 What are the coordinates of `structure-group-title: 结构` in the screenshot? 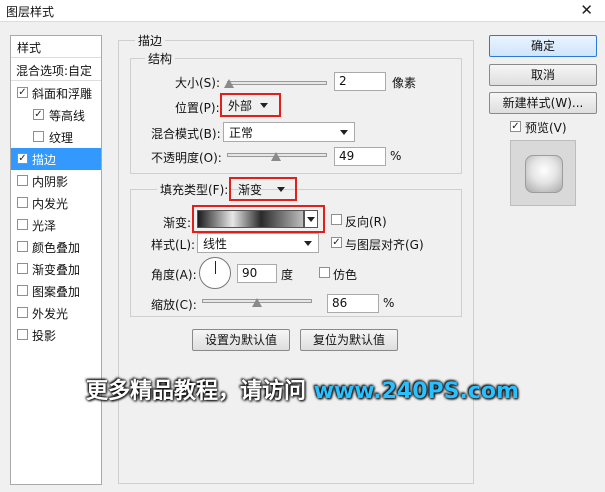 It's located at (160, 58).